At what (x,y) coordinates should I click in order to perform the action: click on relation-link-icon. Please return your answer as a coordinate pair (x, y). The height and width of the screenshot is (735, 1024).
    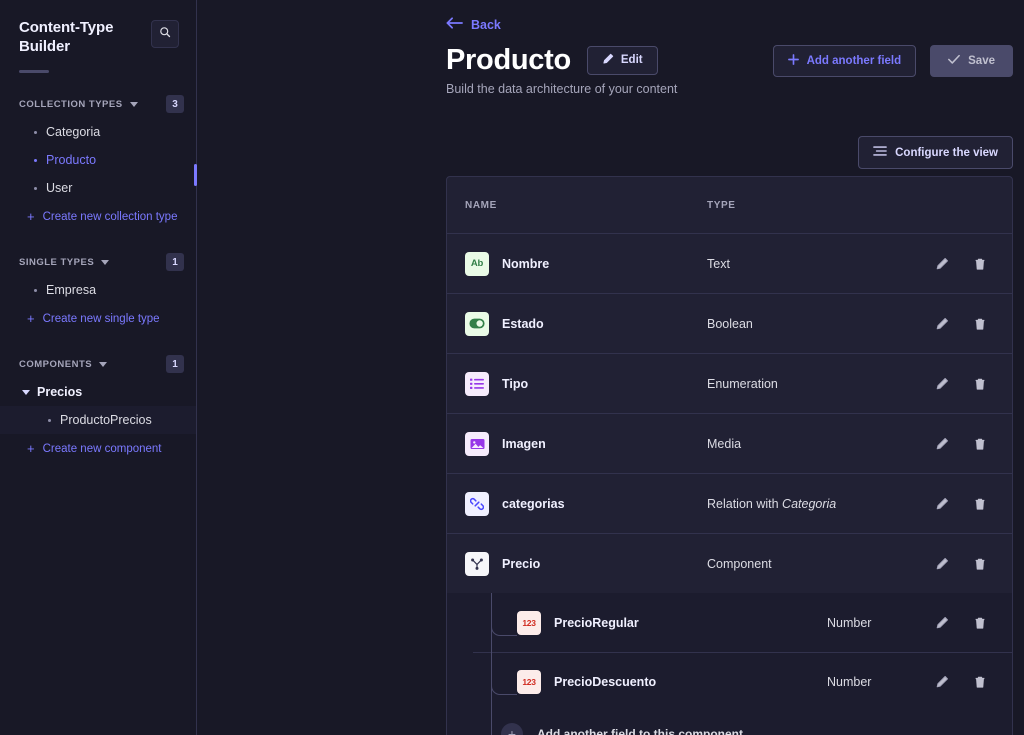
    Looking at the image, I should click on (477, 503).